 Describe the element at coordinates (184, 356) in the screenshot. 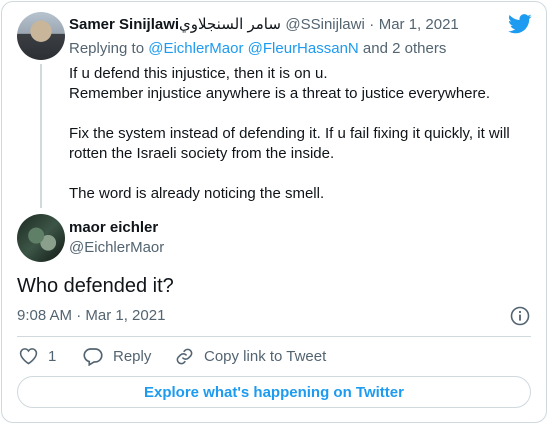

I see `link-icon` at that location.